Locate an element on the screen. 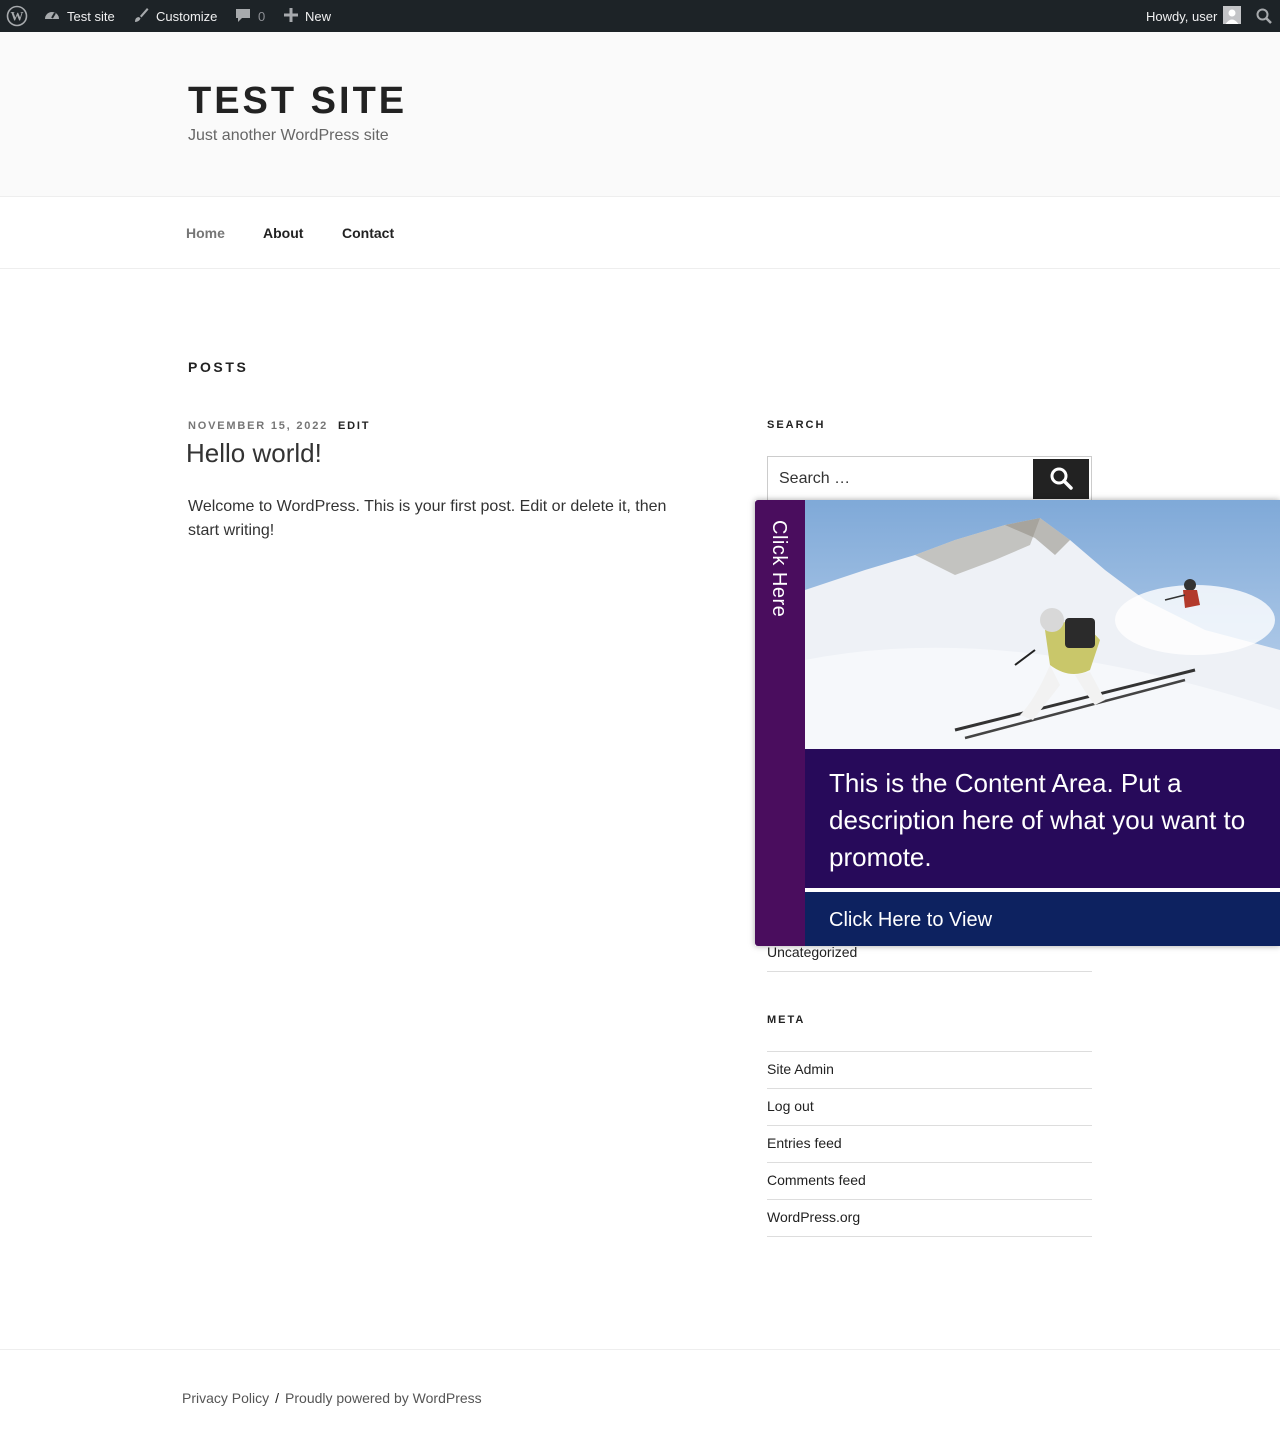  plus-icon is located at coordinates (291, 16).